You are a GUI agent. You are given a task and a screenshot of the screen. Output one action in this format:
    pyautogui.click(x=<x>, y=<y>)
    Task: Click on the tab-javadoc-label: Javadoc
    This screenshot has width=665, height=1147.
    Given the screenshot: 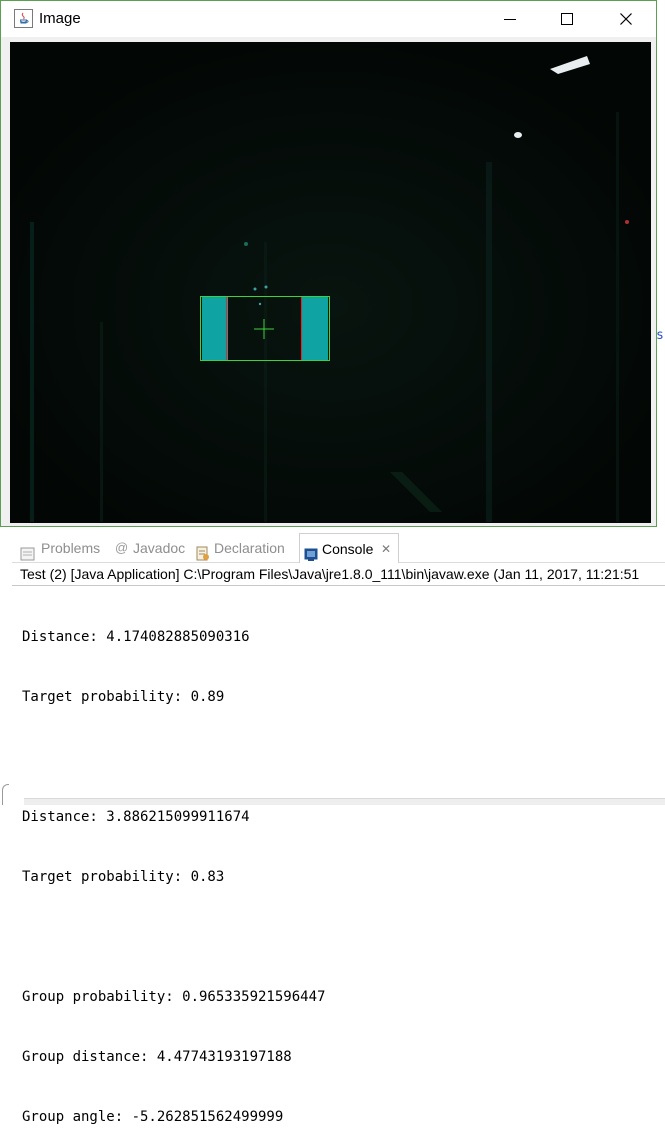 What is the action you would take?
    pyautogui.click(x=159, y=548)
    